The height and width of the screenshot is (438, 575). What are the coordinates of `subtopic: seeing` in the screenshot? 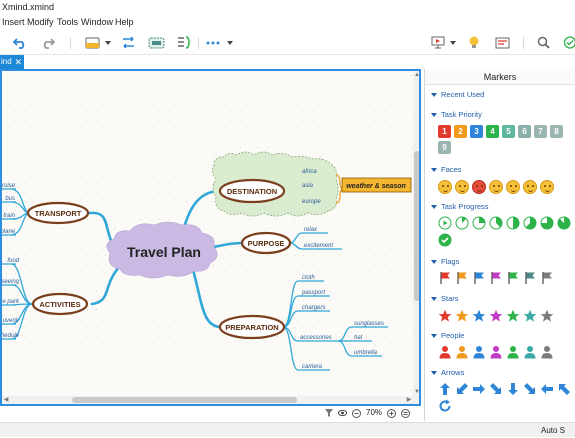 It's located at (11, 282).